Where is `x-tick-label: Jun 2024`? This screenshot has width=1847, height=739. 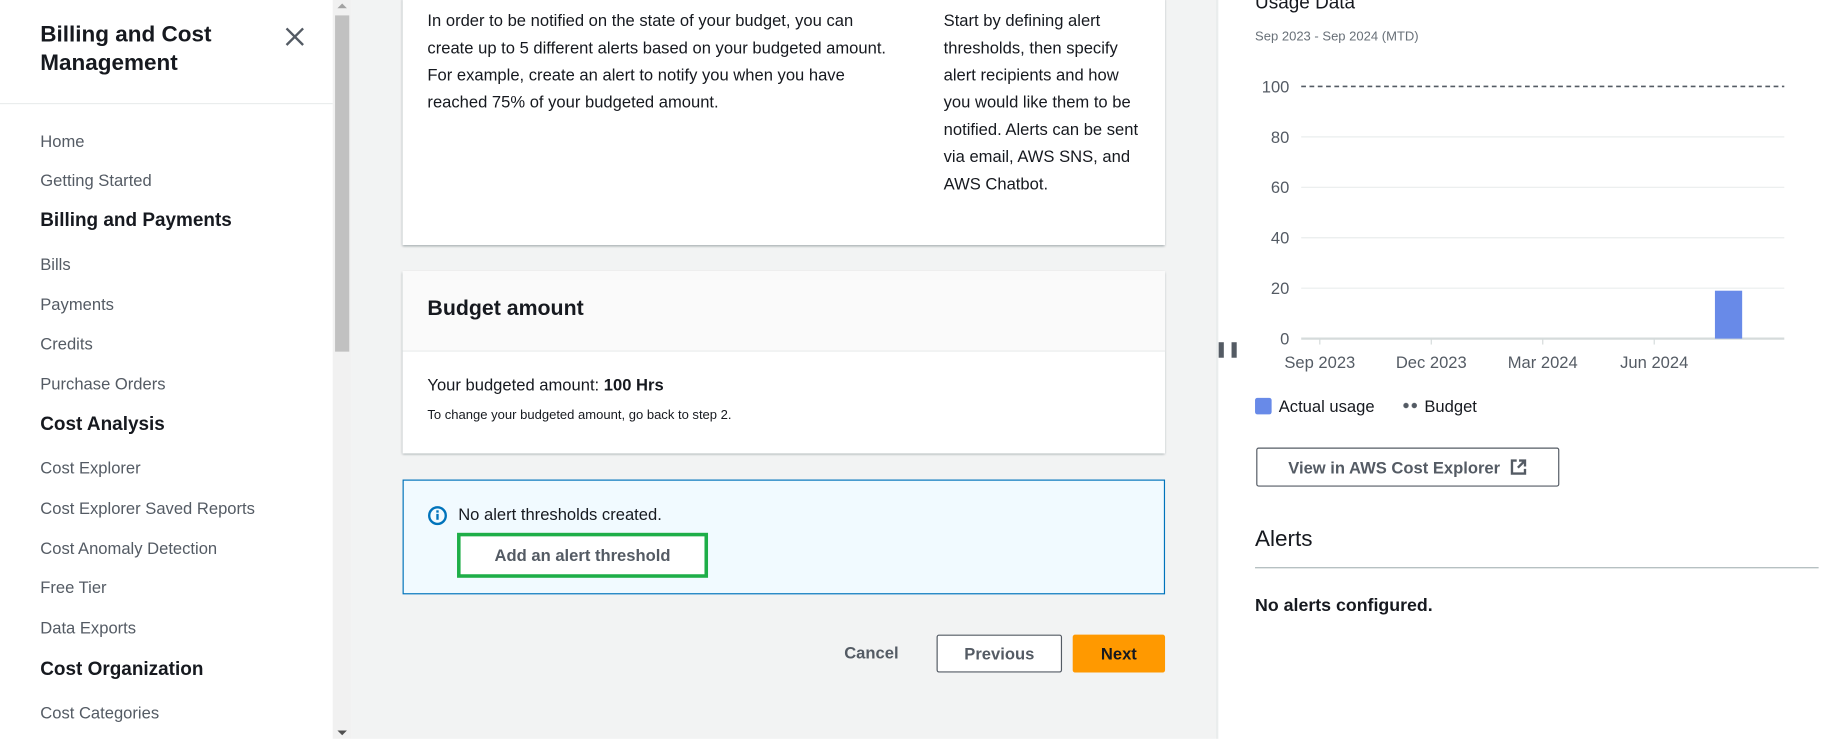
x-tick-label: Jun 2024 is located at coordinates (1654, 362).